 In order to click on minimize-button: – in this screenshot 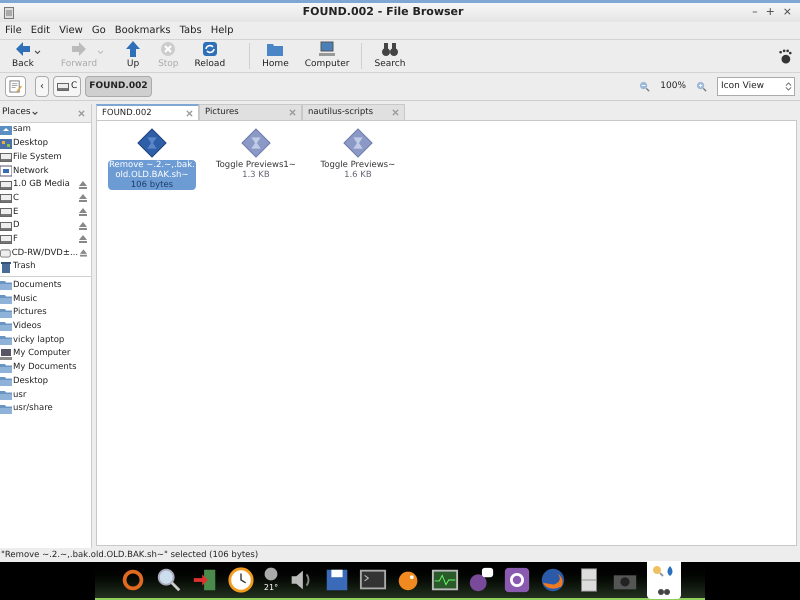, I will do `click(755, 12)`.